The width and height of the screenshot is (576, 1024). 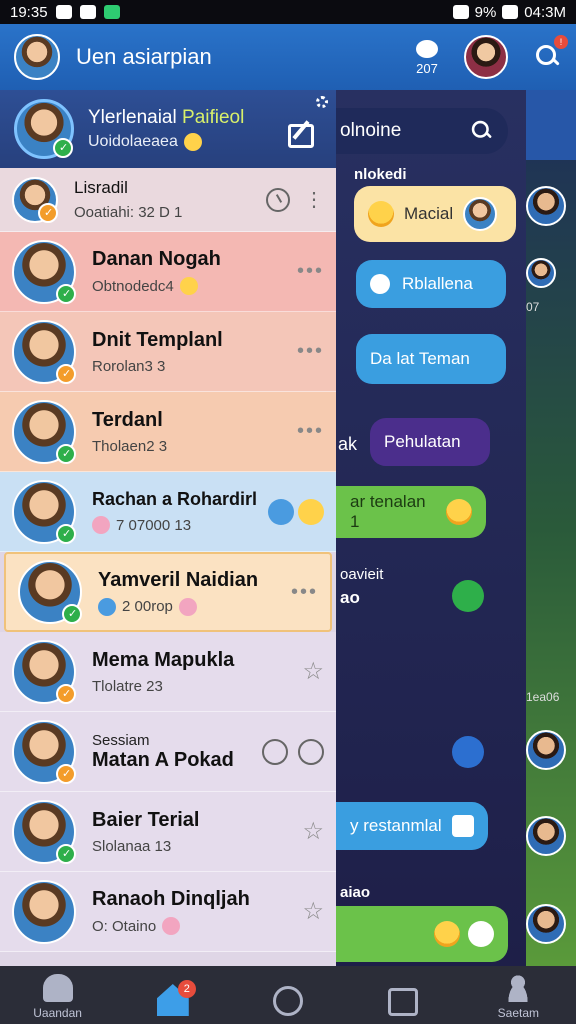 I want to click on chat-bubble-6: y restanmlal, so click(x=412, y=826).